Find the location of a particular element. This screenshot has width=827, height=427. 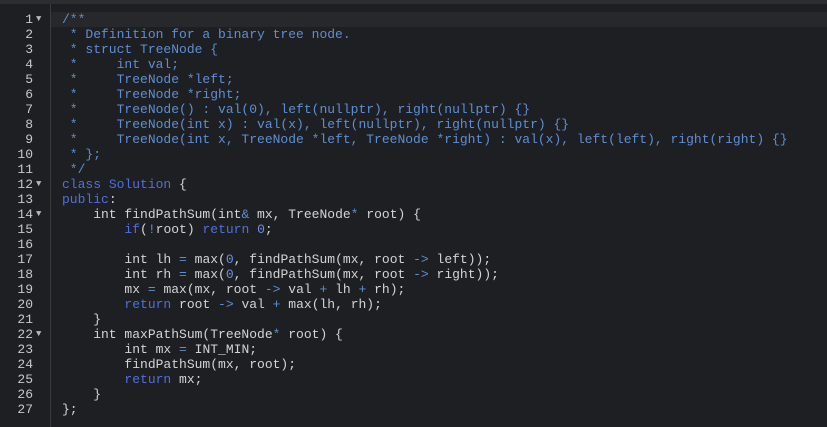

line-number: 24 is located at coordinates (25, 364).